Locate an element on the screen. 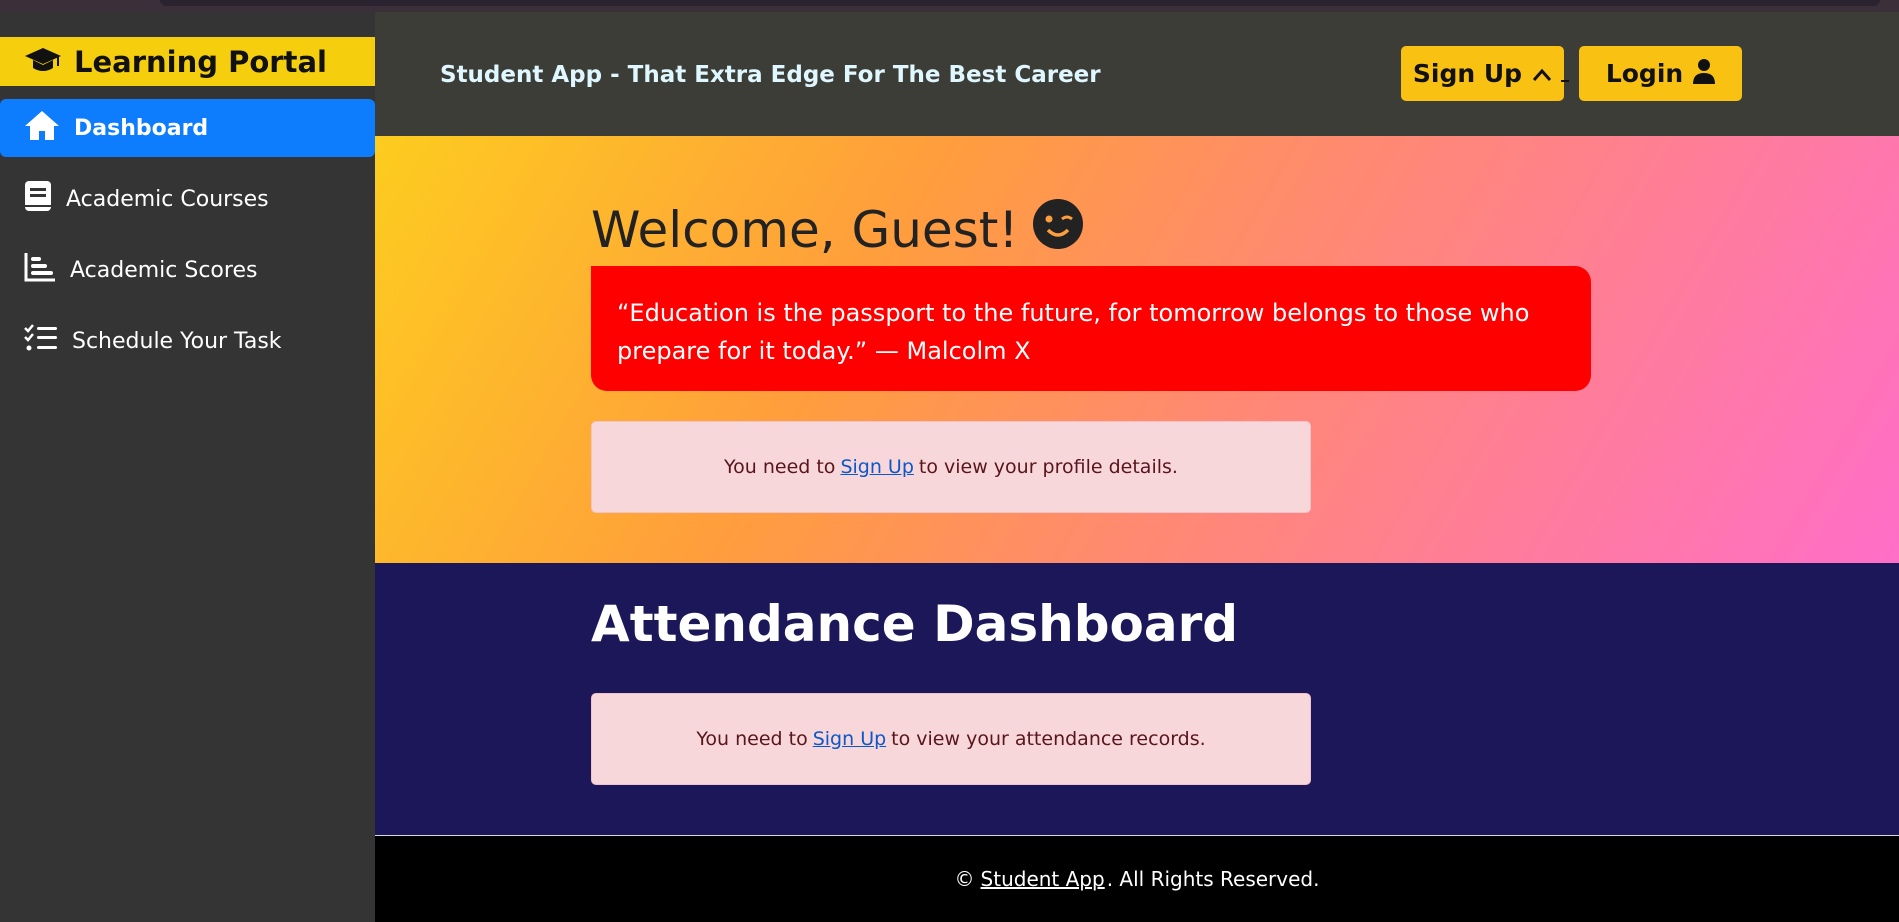 The height and width of the screenshot is (922, 1899). attendance-heading: Attendance Dashboard is located at coordinates (915, 624).